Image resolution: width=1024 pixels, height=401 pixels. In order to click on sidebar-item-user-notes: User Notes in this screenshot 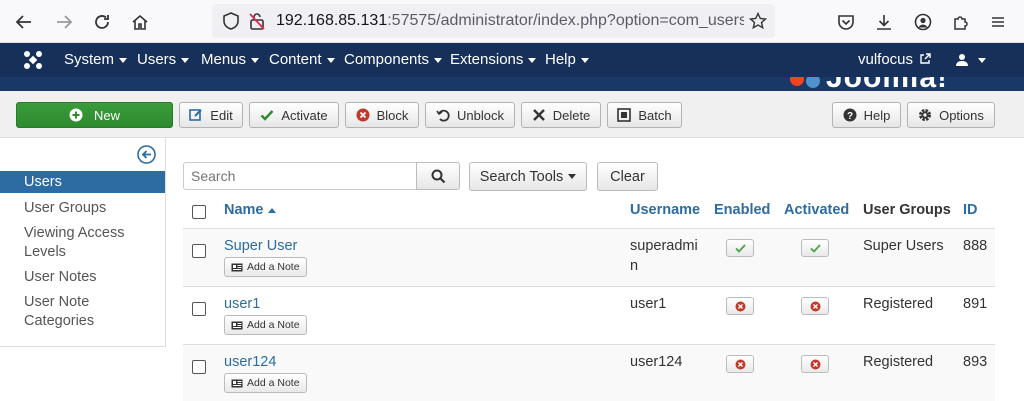, I will do `click(82, 277)`.